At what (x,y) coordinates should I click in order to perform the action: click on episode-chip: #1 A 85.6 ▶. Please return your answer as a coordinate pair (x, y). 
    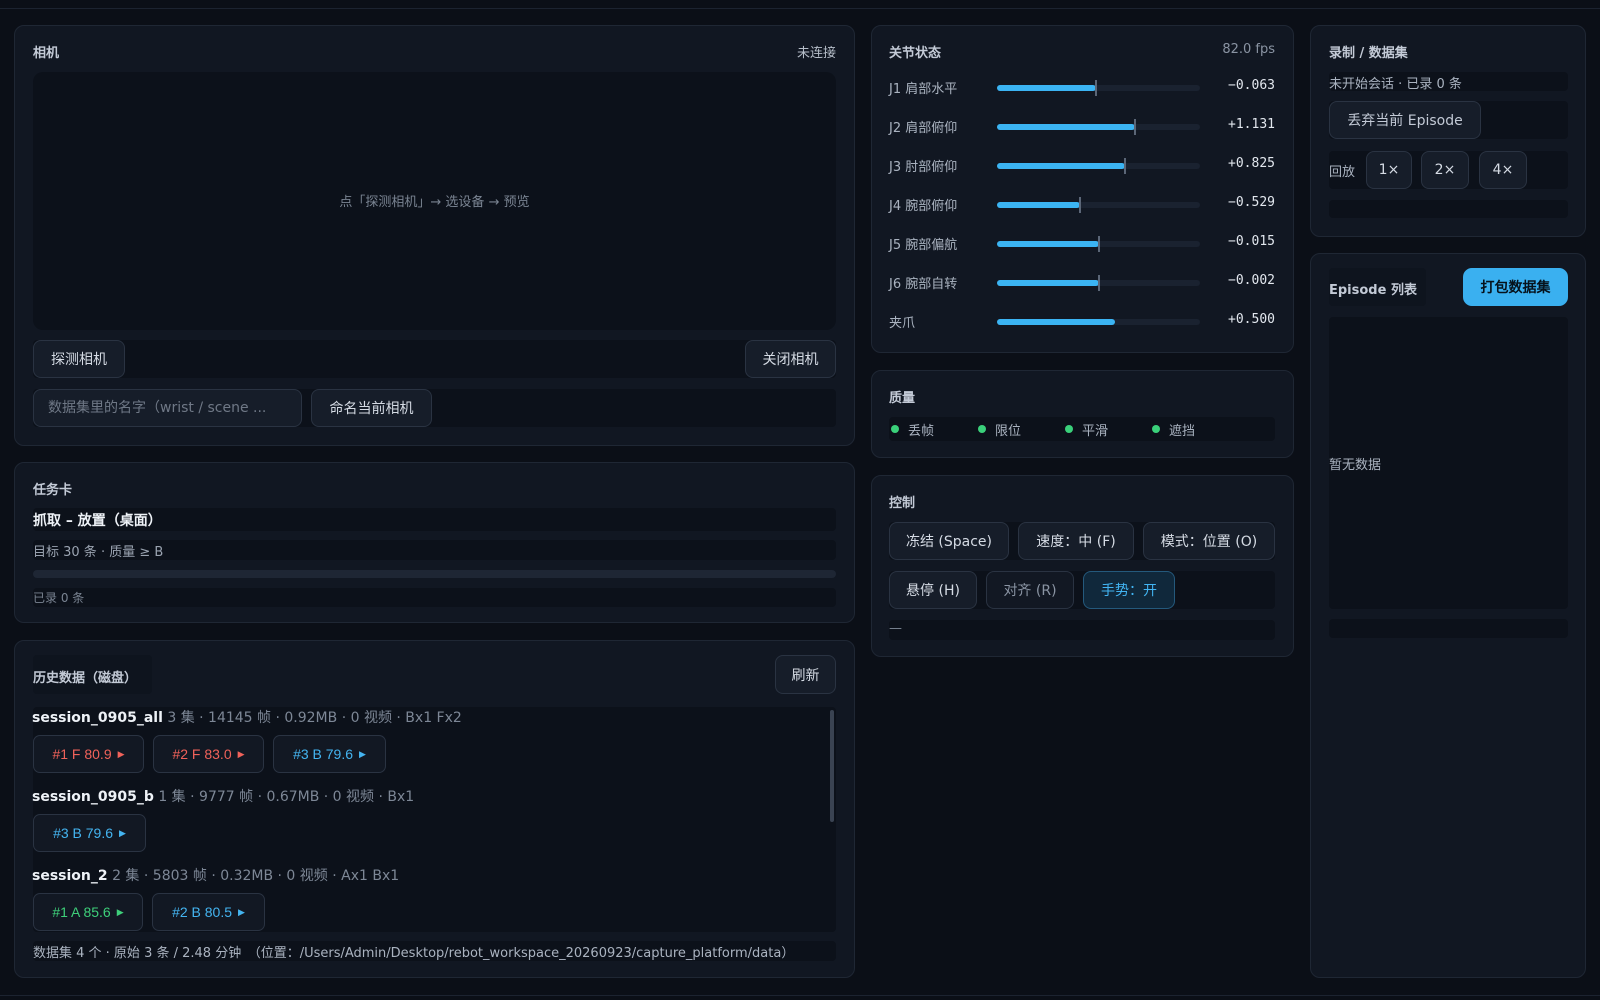
    Looking at the image, I should click on (88, 912).